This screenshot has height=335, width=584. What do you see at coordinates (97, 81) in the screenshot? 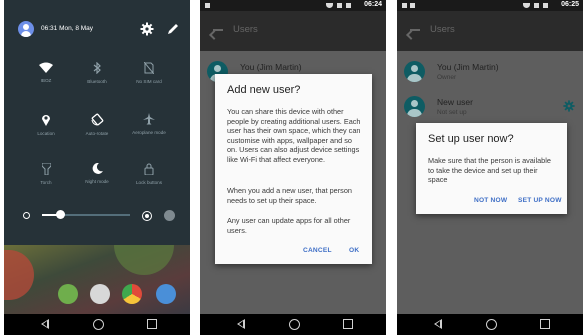
I see `tile-label: Bluetooth` at bounding box center [97, 81].